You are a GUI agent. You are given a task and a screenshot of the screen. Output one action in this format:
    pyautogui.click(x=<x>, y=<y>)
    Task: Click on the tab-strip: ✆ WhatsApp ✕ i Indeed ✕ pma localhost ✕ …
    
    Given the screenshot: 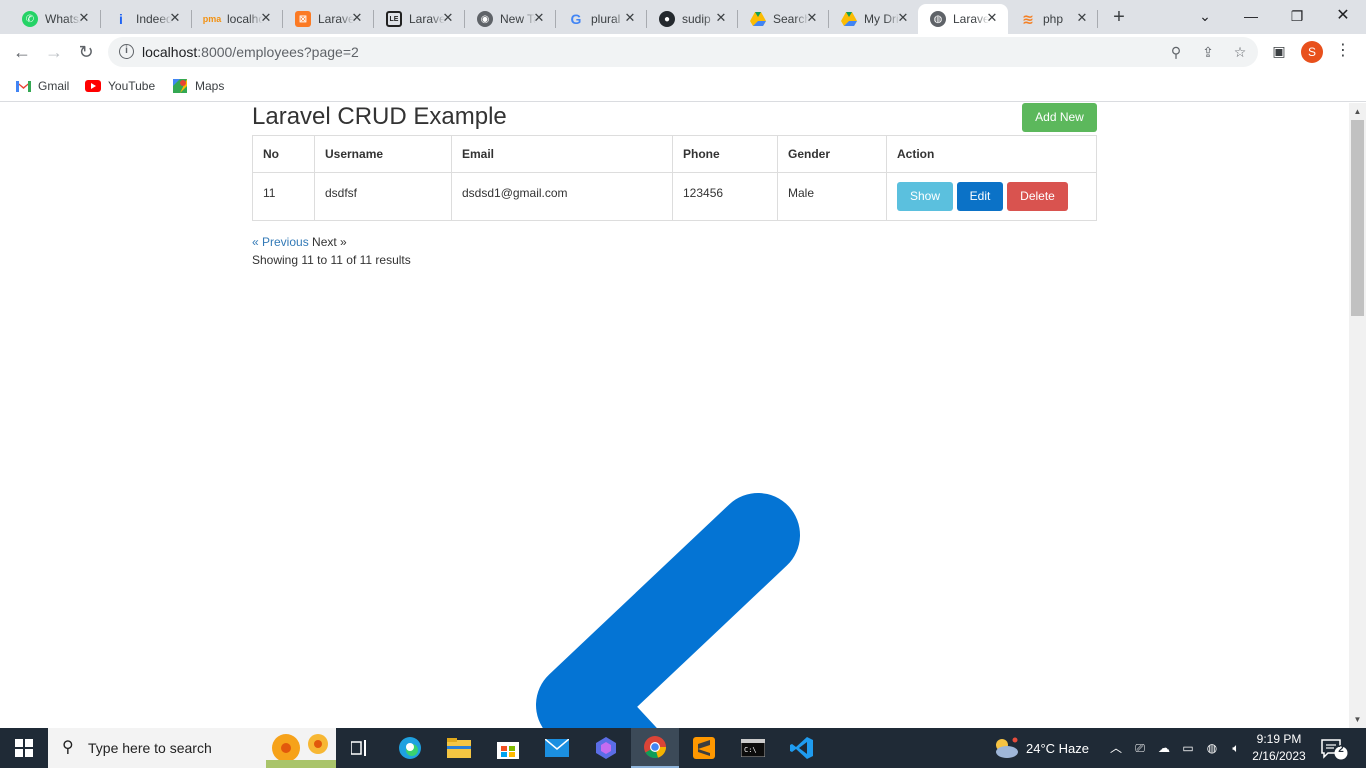 What is the action you would take?
    pyautogui.click(x=683, y=17)
    